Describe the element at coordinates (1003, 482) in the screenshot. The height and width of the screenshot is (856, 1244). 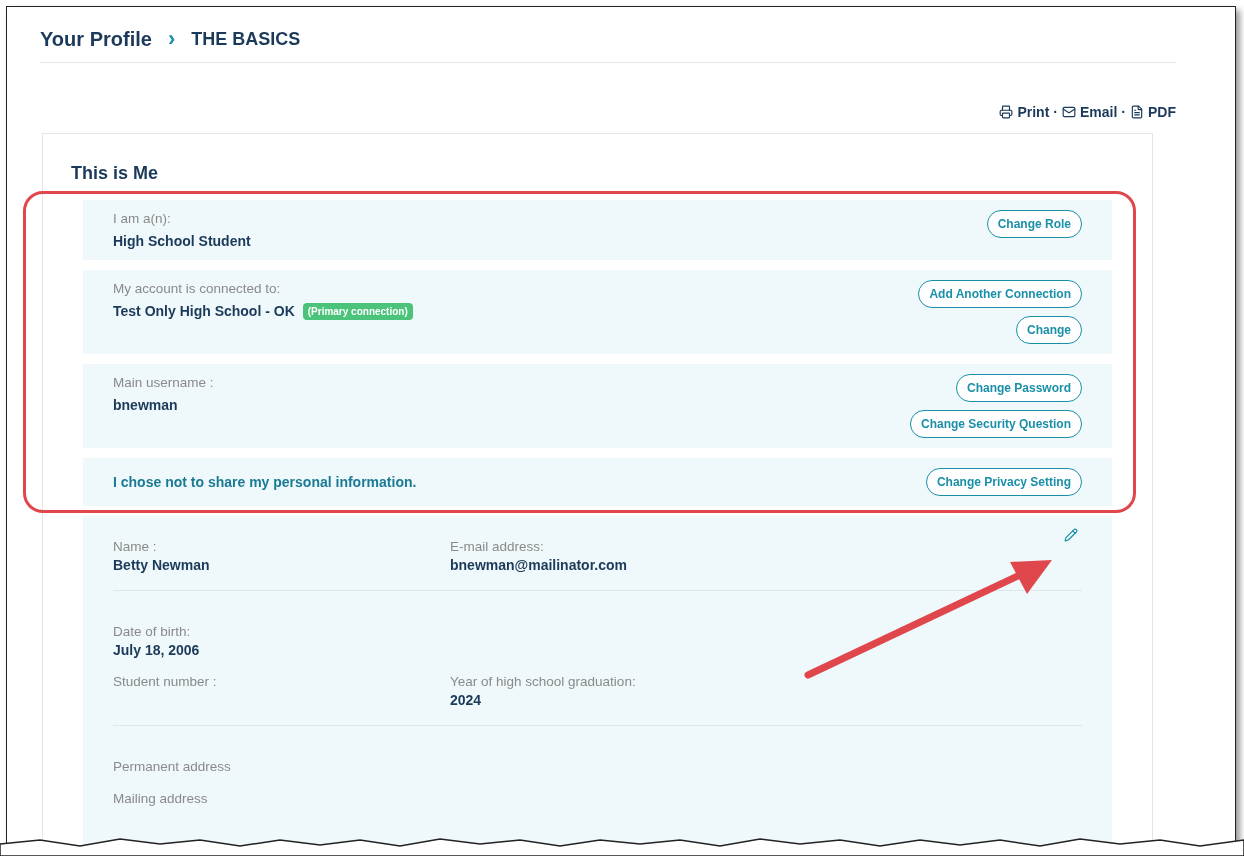
I see `outline-button: Change Privacy Setting` at that location.